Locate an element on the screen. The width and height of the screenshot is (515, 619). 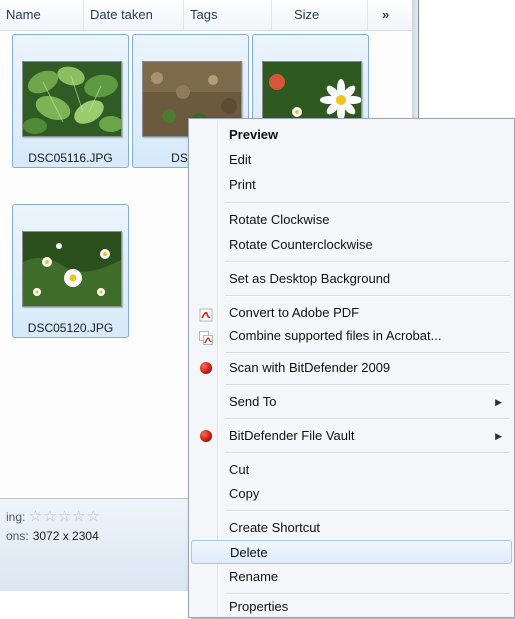
column-header-bar: Name Date taken Tags Size » is located at coordinates (206, 15).